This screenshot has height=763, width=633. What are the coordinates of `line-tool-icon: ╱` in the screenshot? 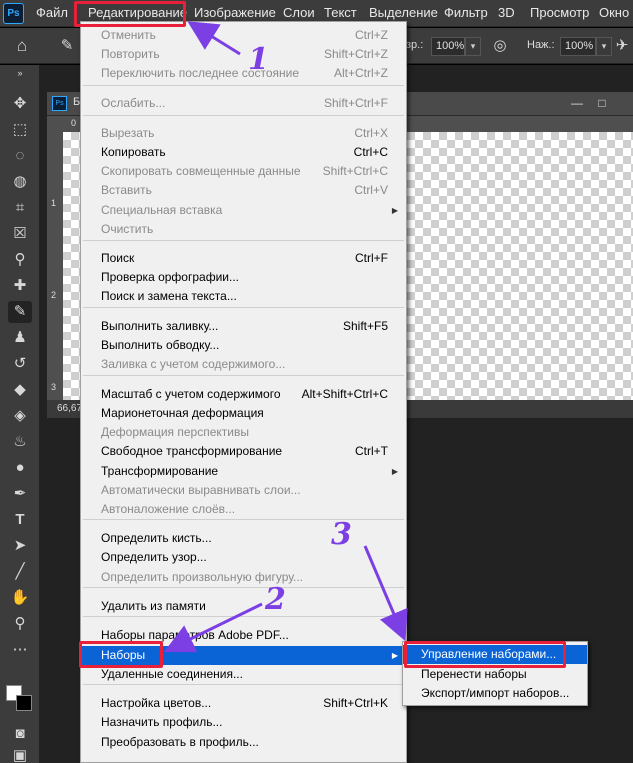 It's located at (20, 572).